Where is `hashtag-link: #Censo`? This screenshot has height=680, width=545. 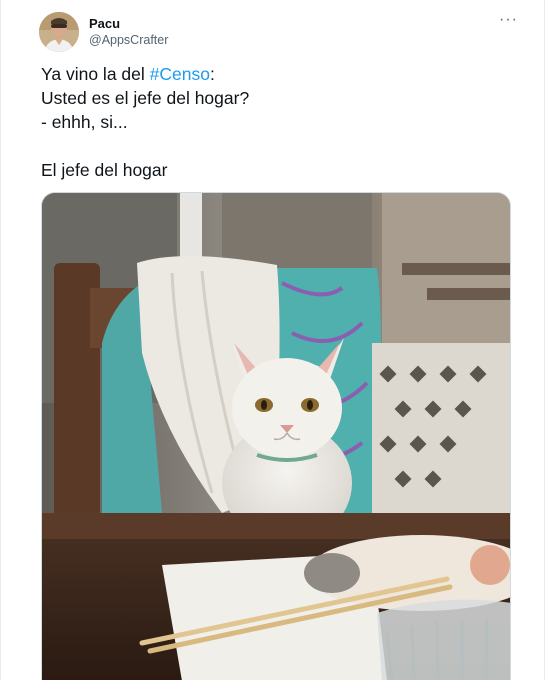
hashtag-link: #Censo is located at coordinates (180, 74).